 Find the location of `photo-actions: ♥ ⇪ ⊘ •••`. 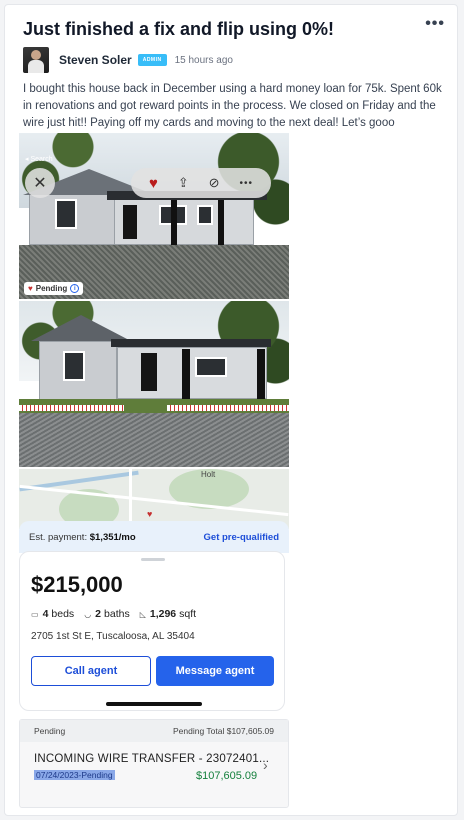

photo-actions: ♥ ⇪ ⊘ ••• is located at coordinates (201, 183).